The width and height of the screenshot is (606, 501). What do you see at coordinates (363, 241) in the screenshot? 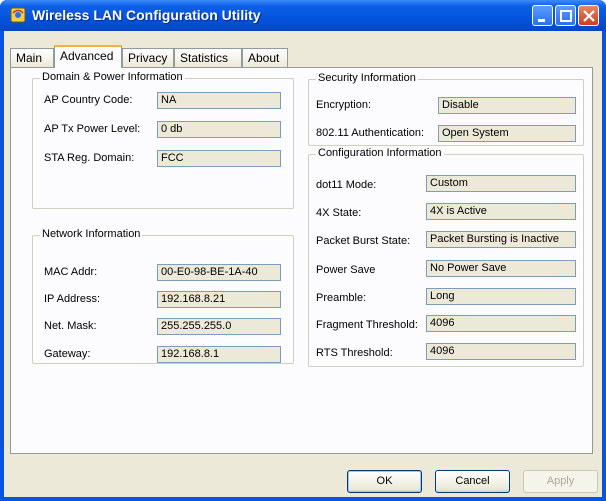
I see `packet-burst-label: Packet Burst State:` at bounding box center [363, 241].